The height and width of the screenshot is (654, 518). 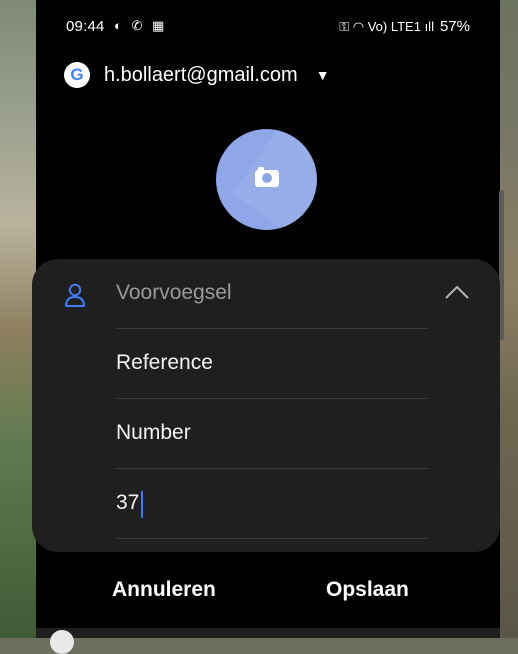 I want to click on first-name-field, so click(x=272, y=364).